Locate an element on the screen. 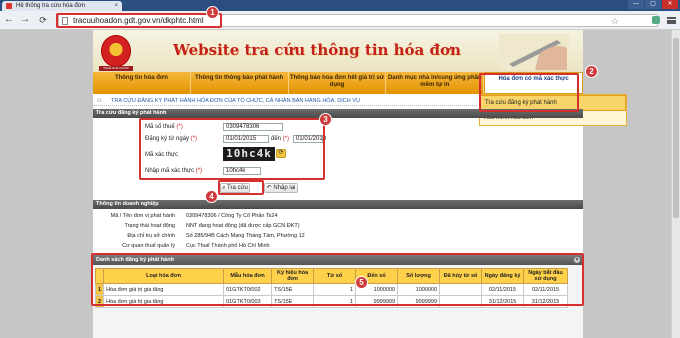 The image size is (680, 338). tab-title: Hệ thống tra cứu hóa đơn is located at coordinates (50, 6).